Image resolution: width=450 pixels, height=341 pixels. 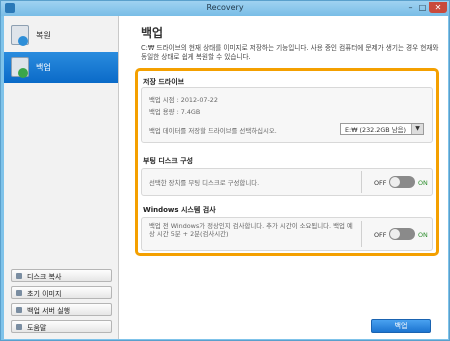 What do you see at coordinates (423, 235) in the screenshot?
I see `windows-check-toggle-on-label: ON` at bounding box center [423, 235].